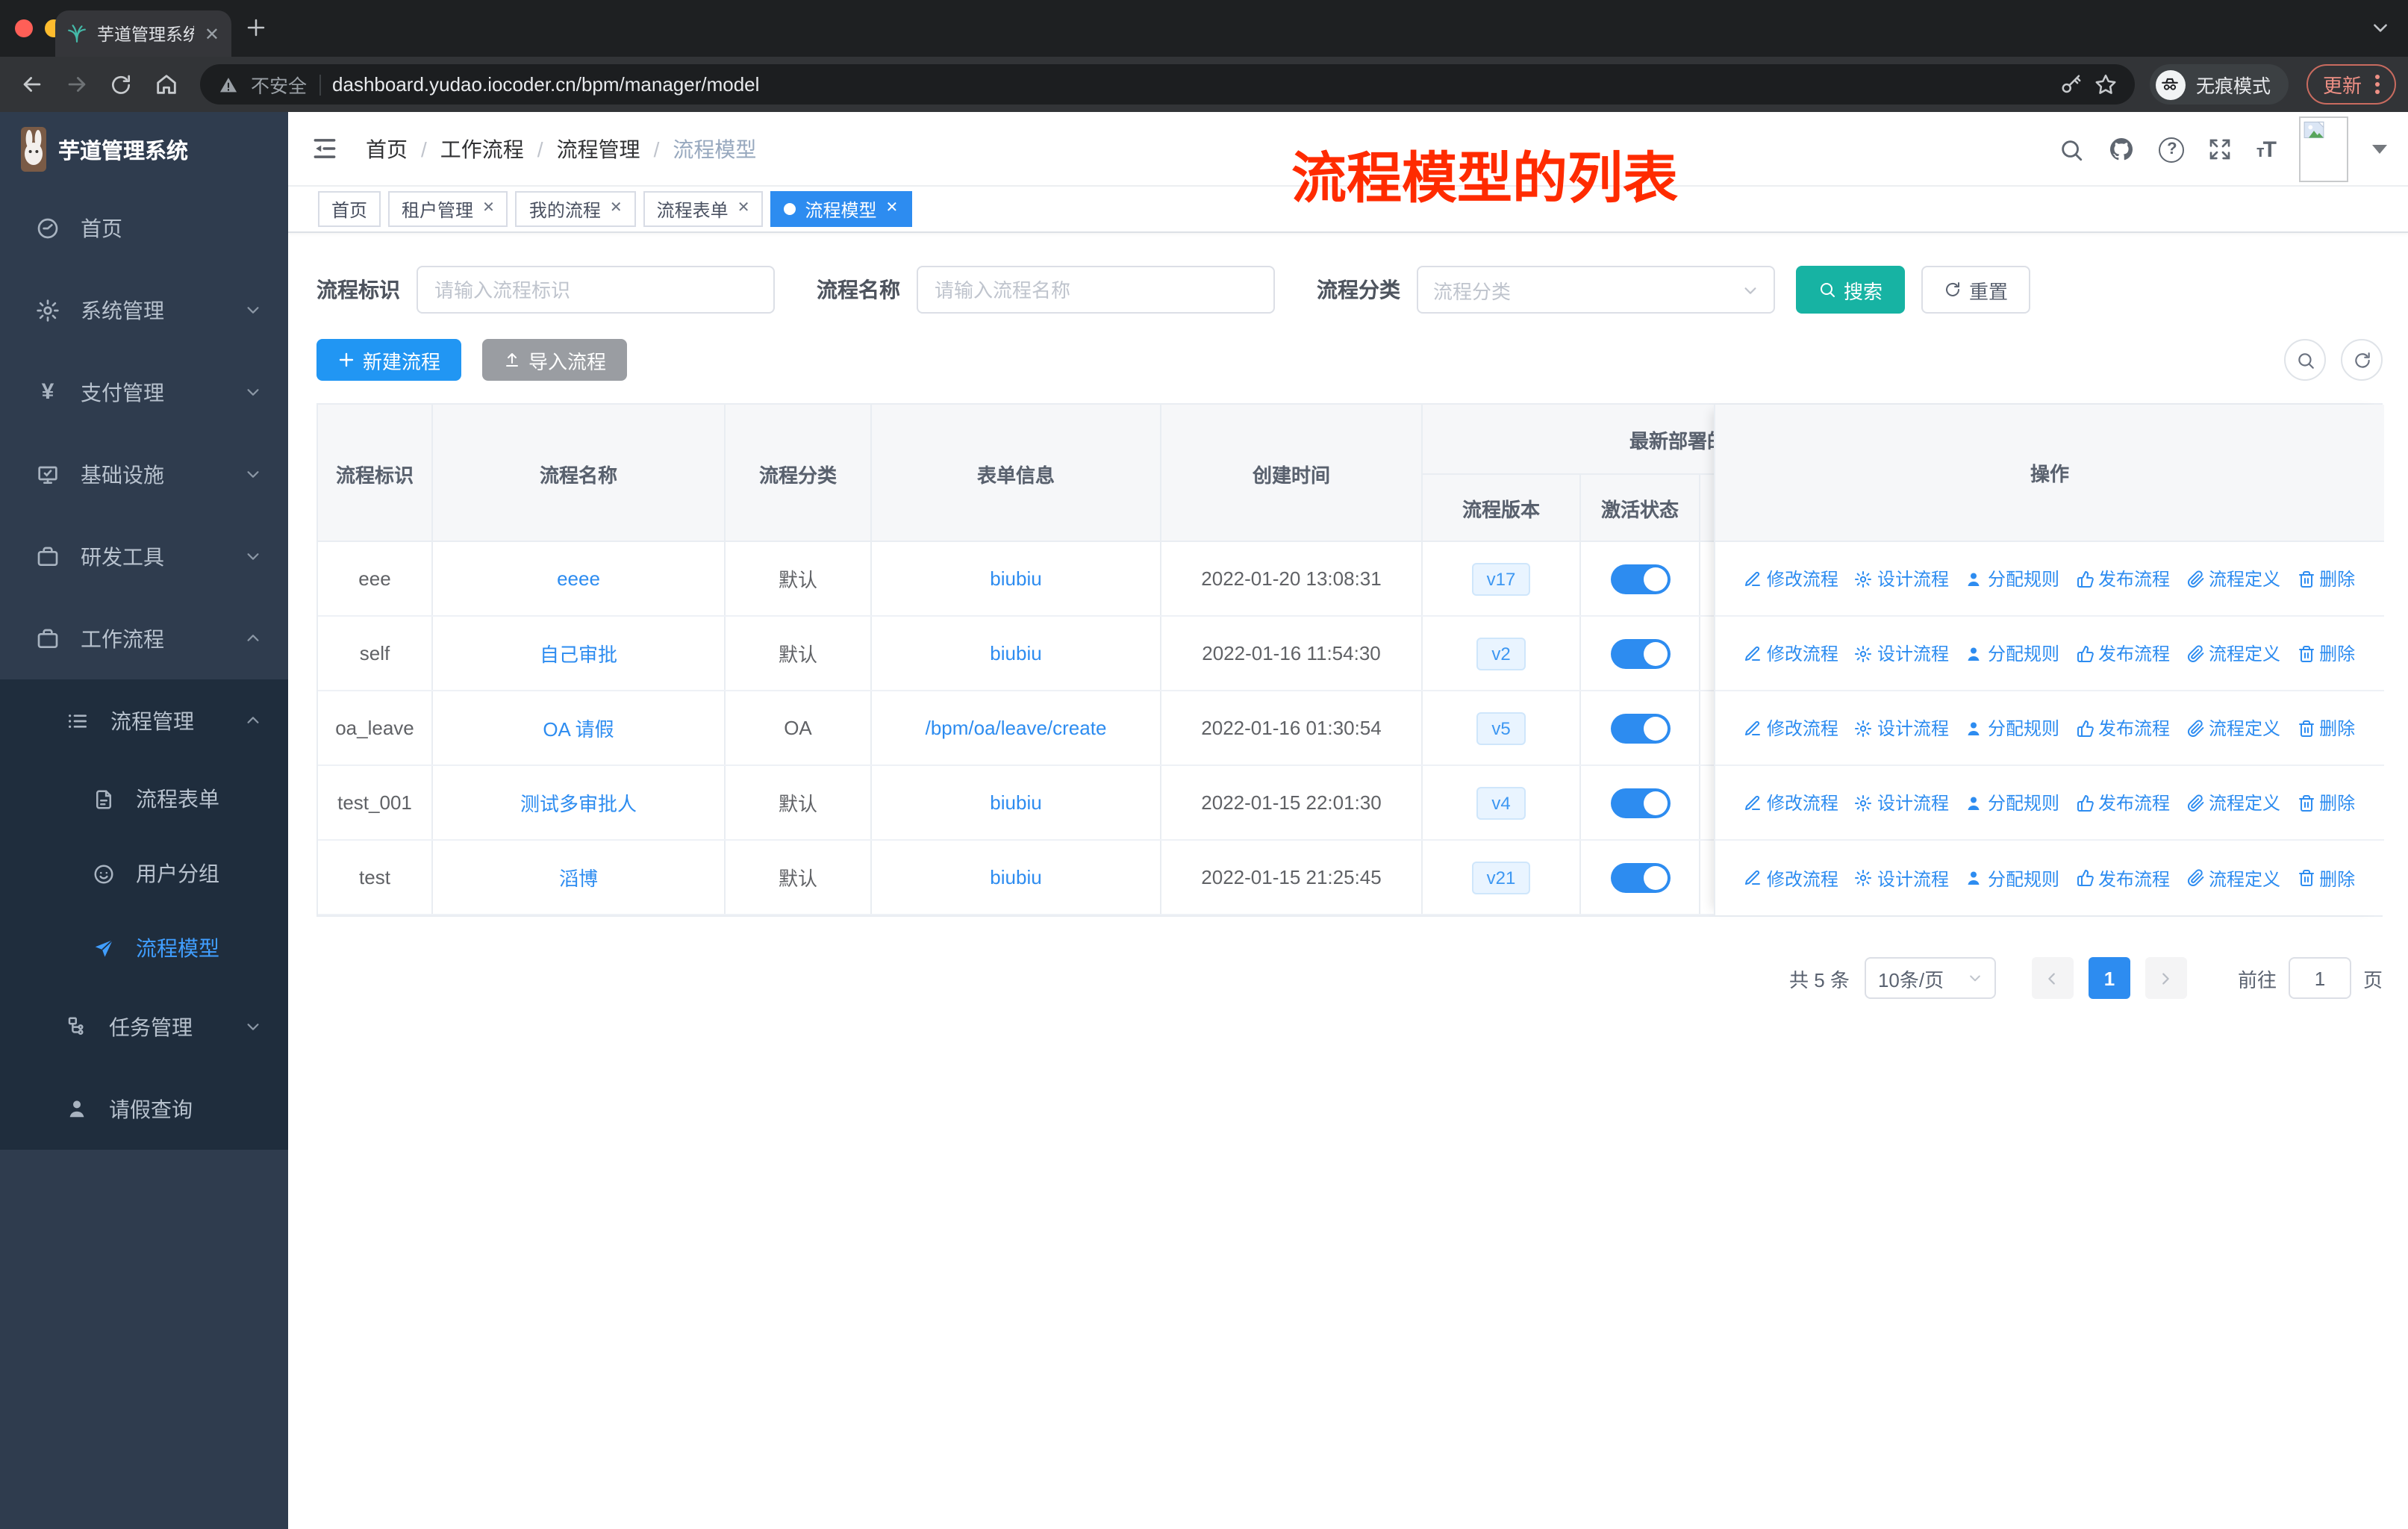 Image resolution: width=2408 pixels, height=1529 pixels. I want to click on reload-icon, so click(121, 84).